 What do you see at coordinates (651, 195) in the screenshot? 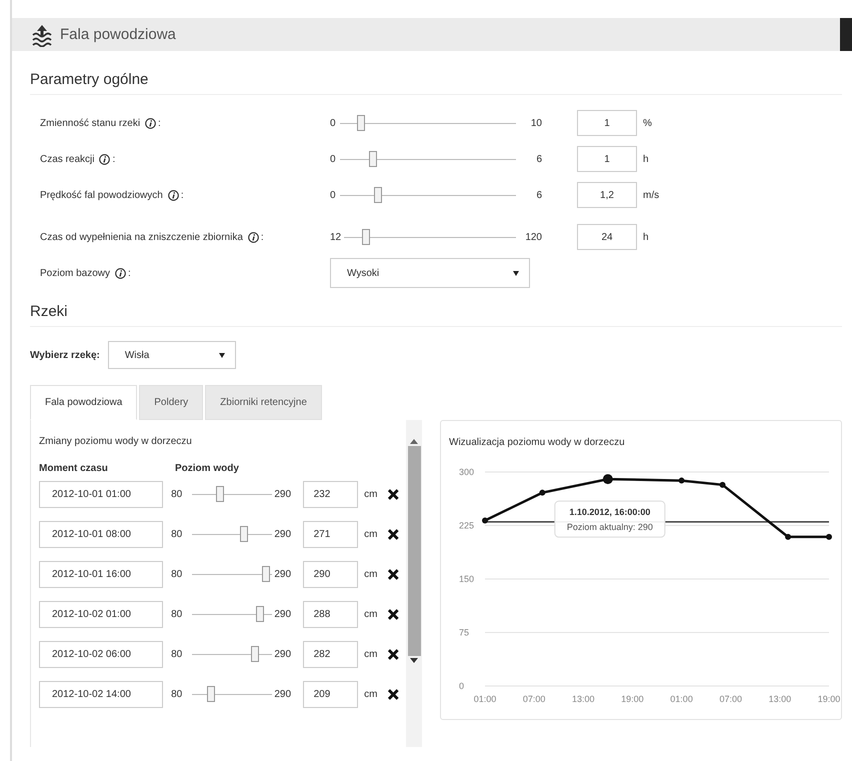
I see `unit-label: m/s` at bounding box center [651, 195].